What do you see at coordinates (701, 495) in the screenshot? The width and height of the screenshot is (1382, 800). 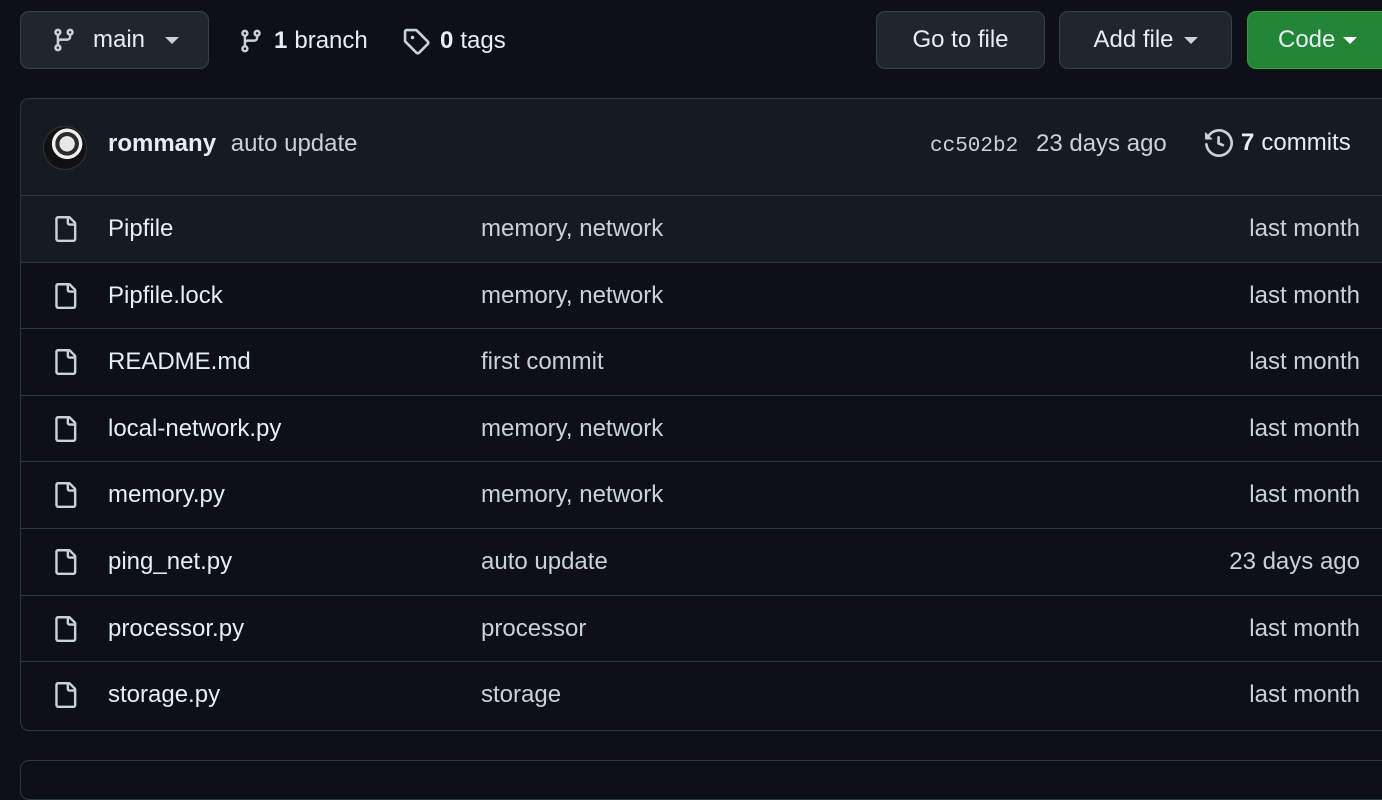 I see `file-row: memory.py memory, network last month` at bounding box center [701, 495].